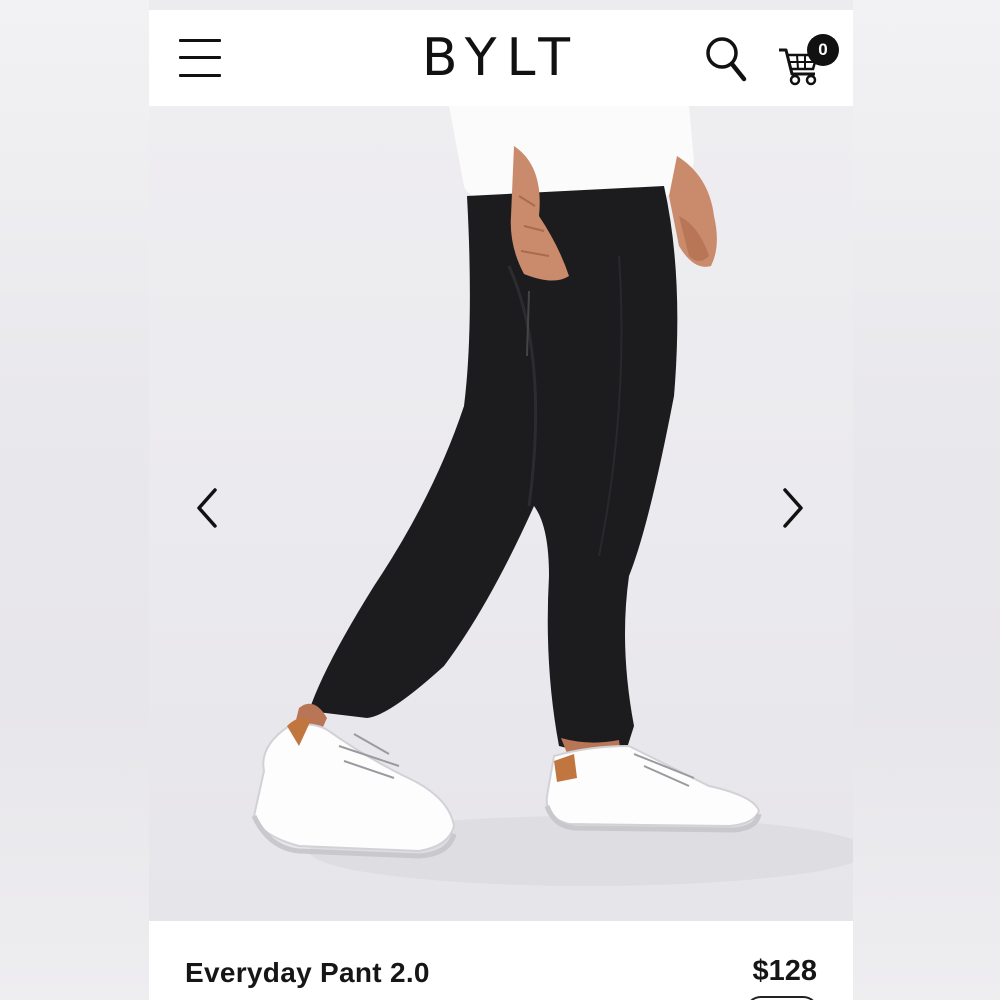 This screenshot has width=1000, height=1000. Describe the element at coordinates (784, 971) in the screenshot. I see `product-price: $128` at that location.